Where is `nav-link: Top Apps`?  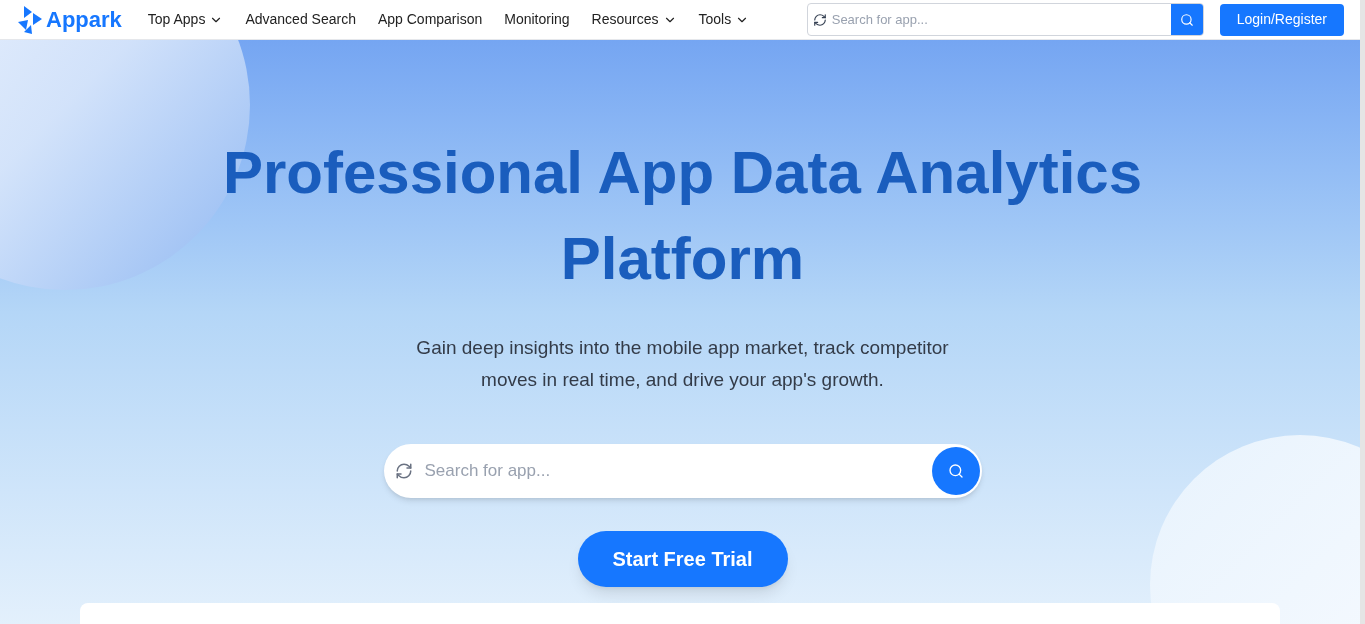 nav-link: Top Apps is located at coordinates (185, 19).